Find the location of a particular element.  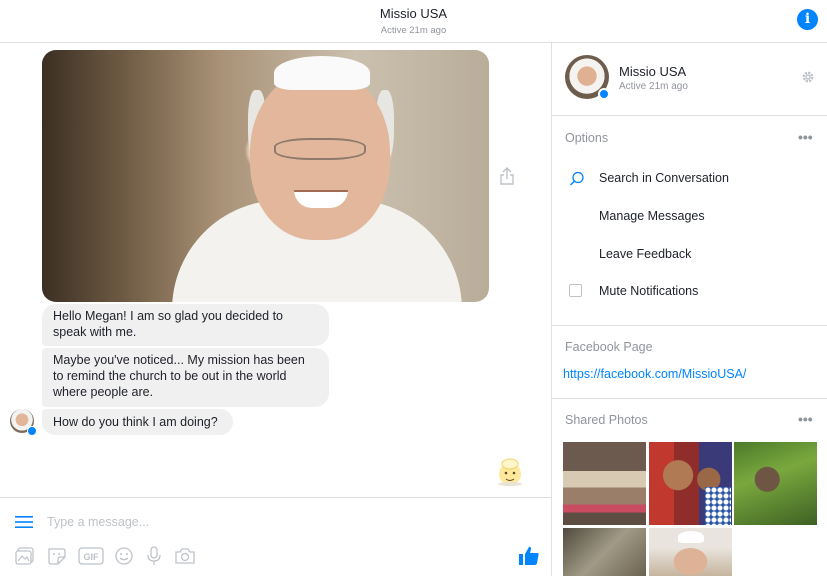

share-icon is located at coordinates (507, 176).